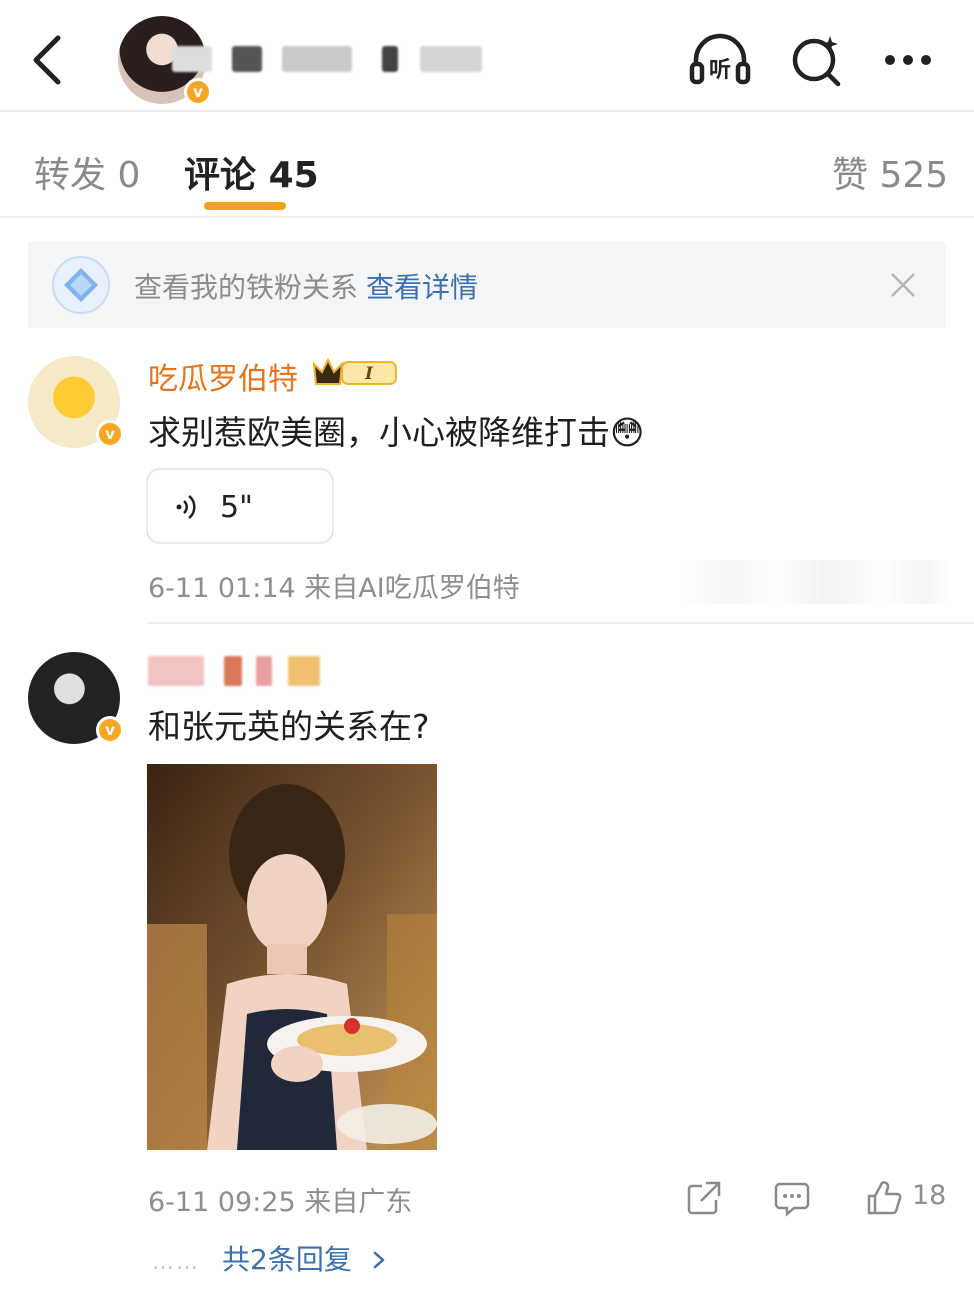 This screenshot has width=974, height=1298. I want to click on comment-source: 来自AI吃瓜罗伯特, so click(412, 588).